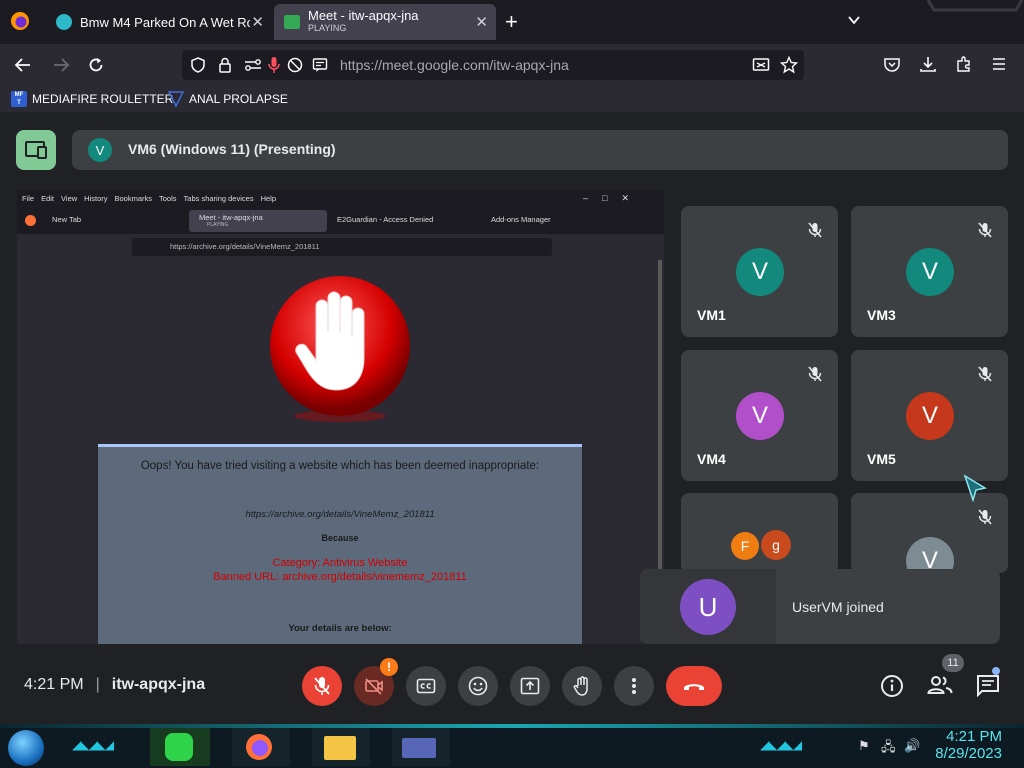 The image size is (1024, 768). Describe the element at coordinates (320, 65) in the screenshot. I see `reader-icon` at that location.